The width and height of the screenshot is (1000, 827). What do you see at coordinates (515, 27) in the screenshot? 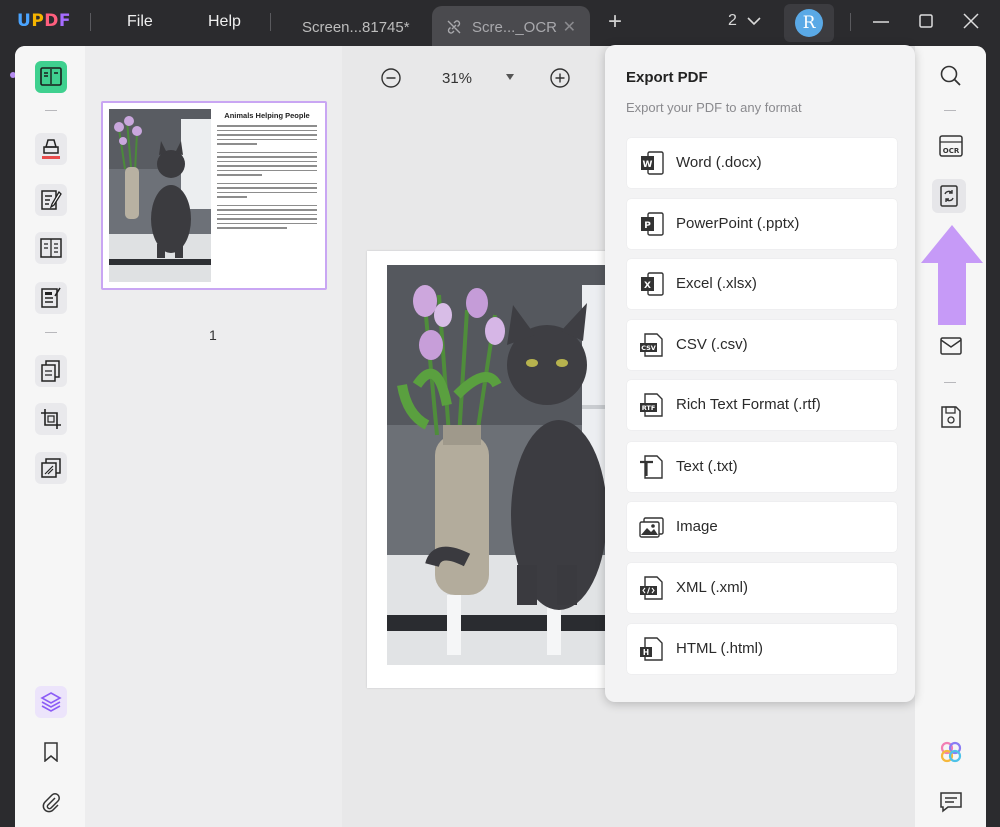
I see `tab-label: Scre..._OCR` at bounding box center [515, 27].